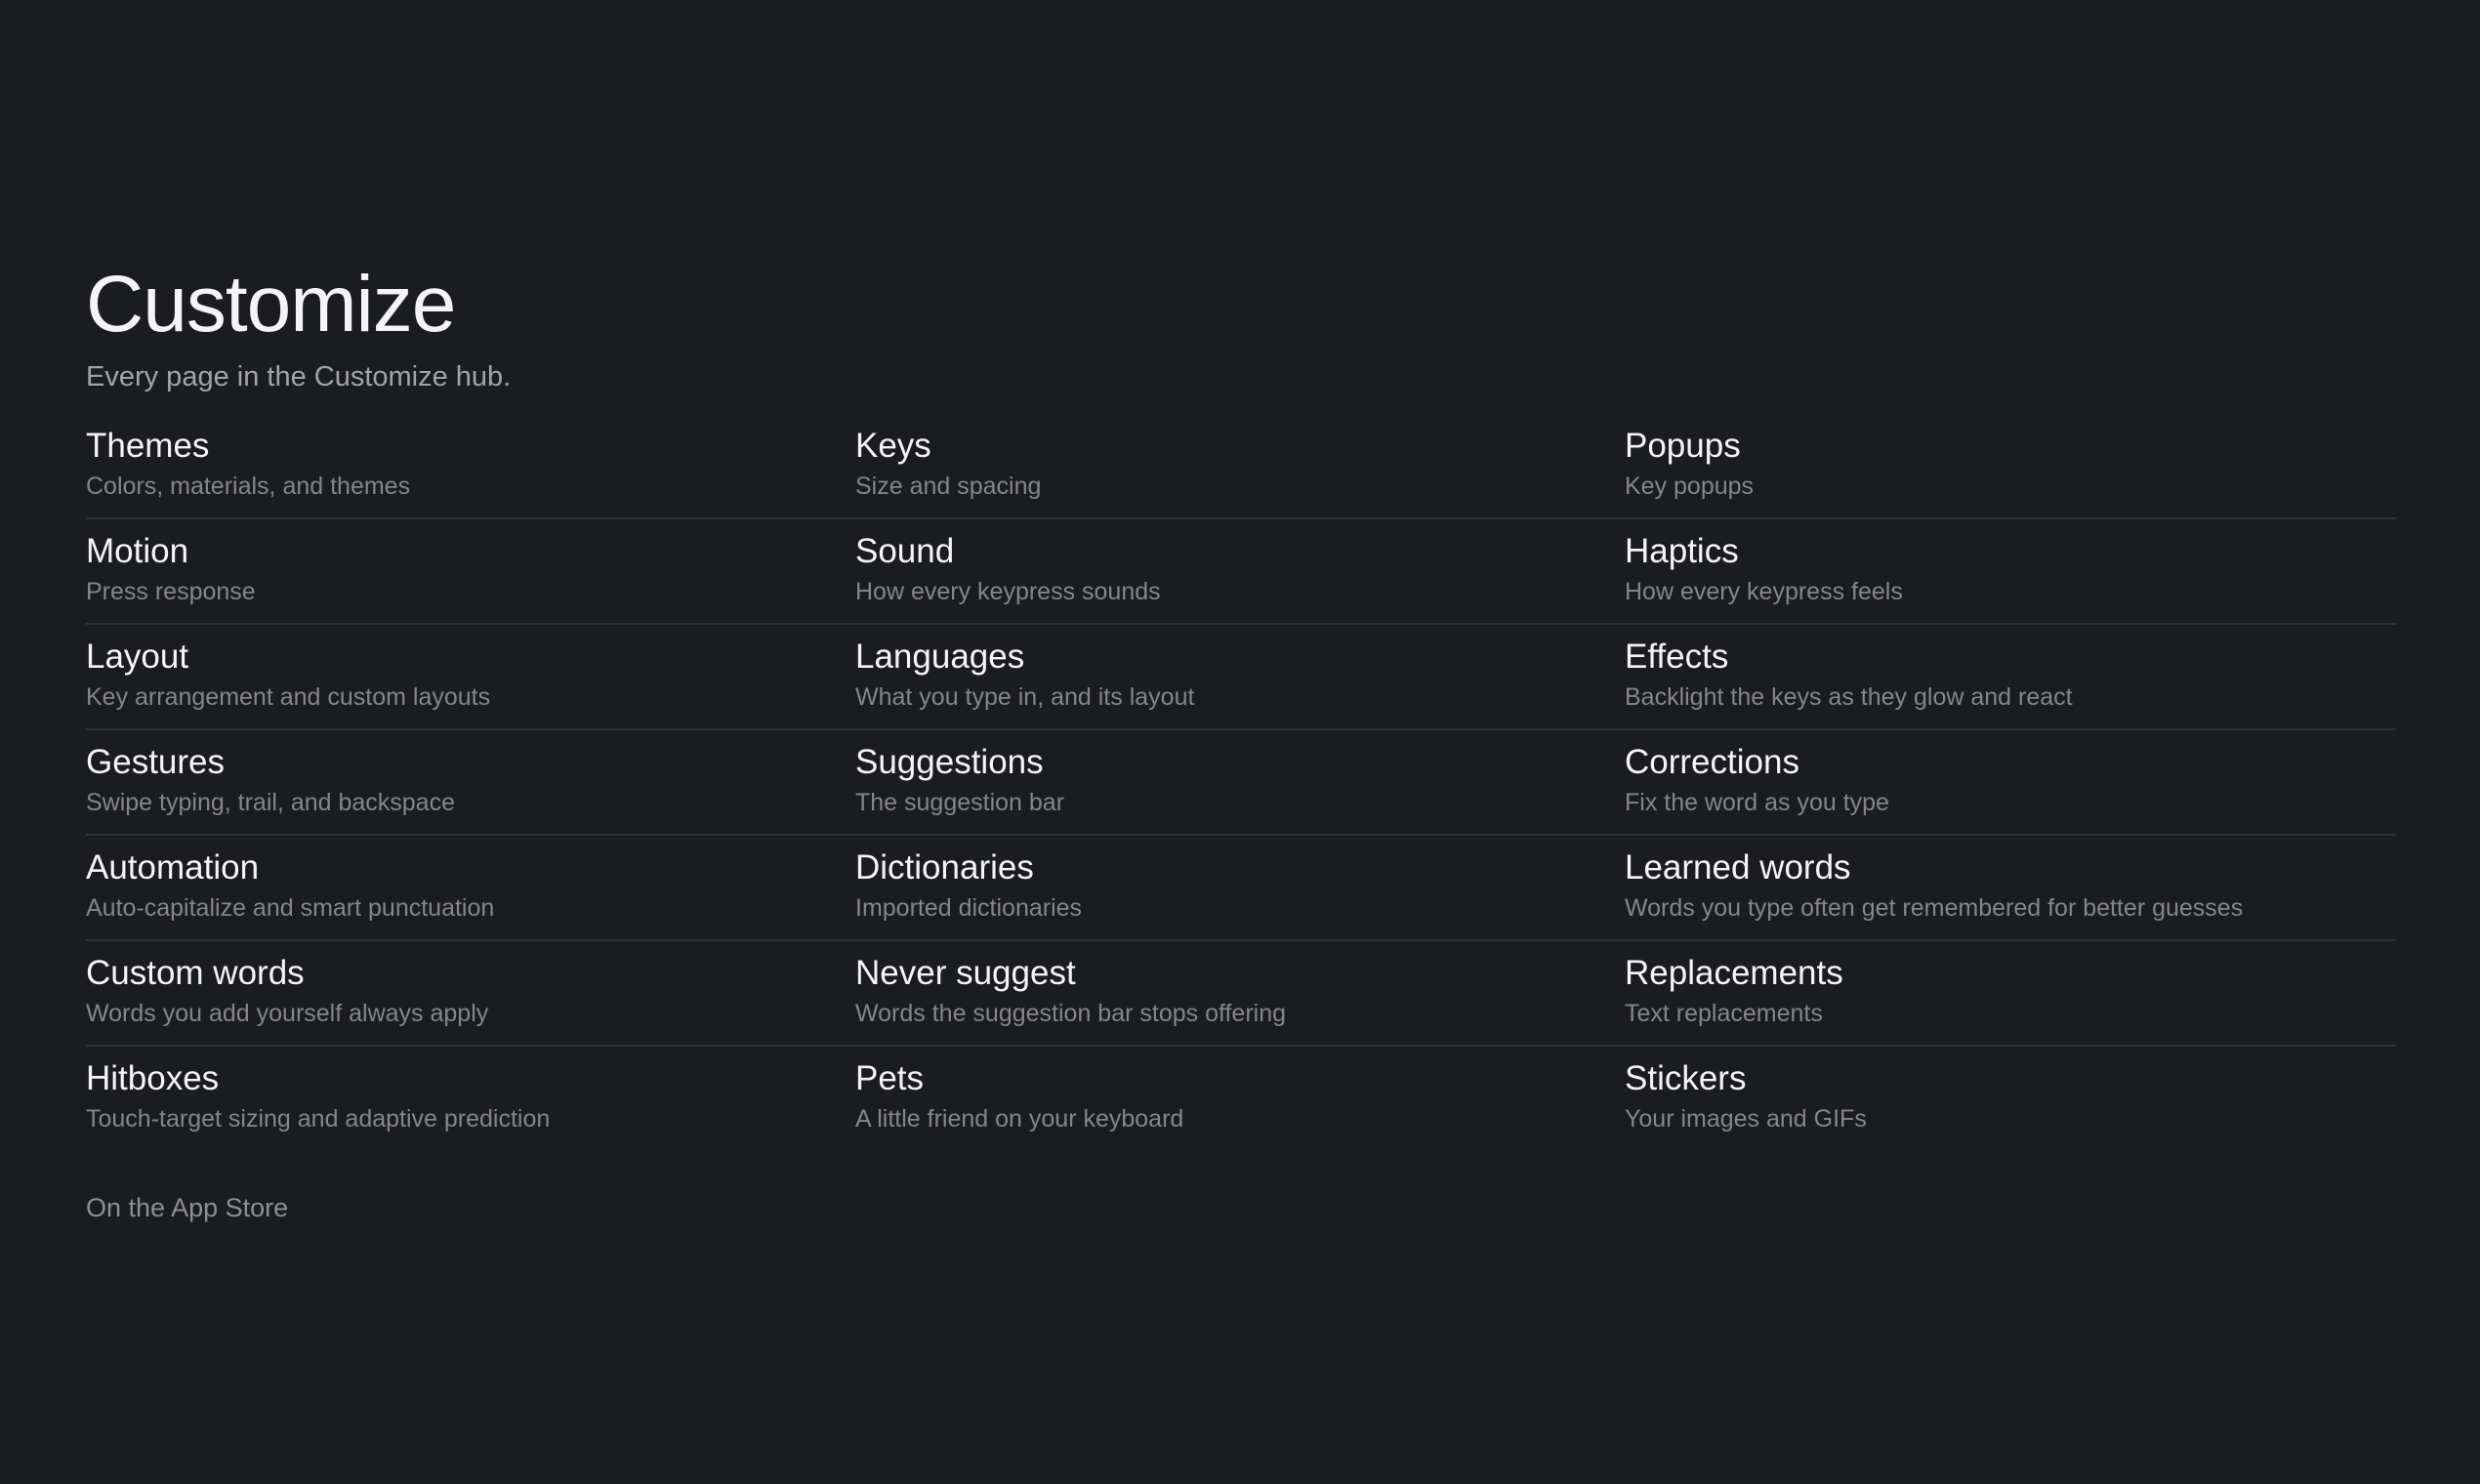  Describe the element at coordinates (248, 487) in the screenshot. I see `item-description: Colors, materials, and themes` at that location.